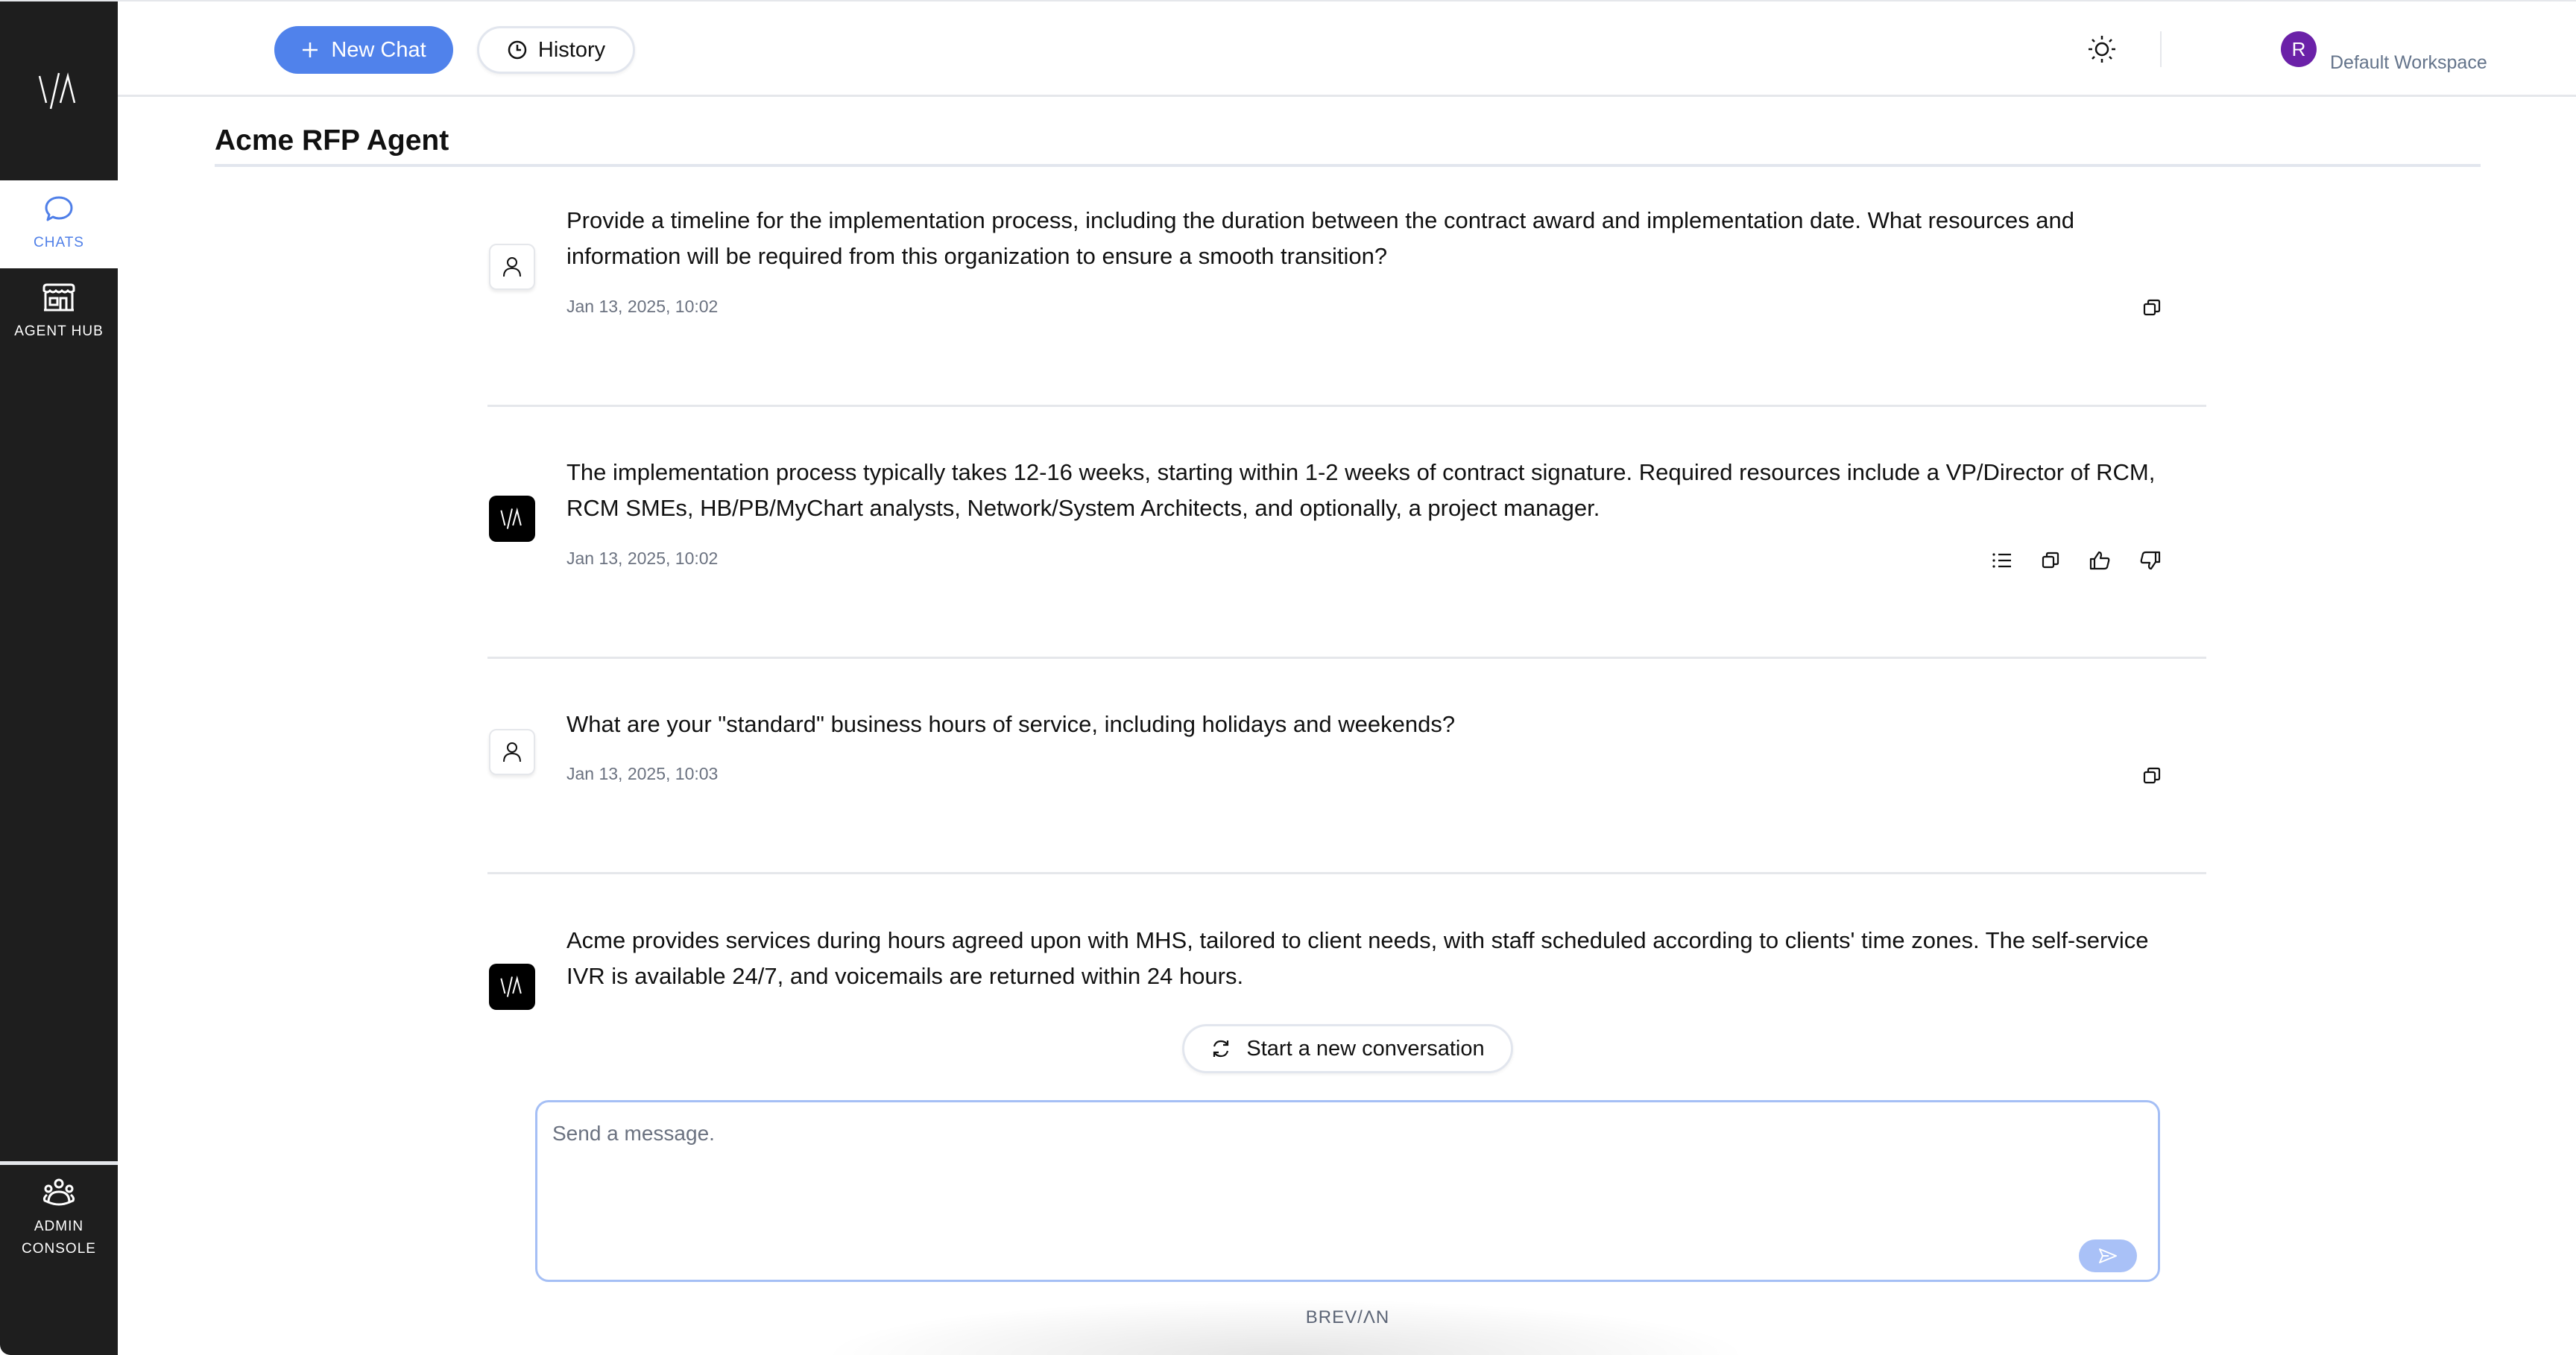  What do you see at coordinates (332, 141) in the screenshot?
I see `page-title: Acme RFP Agent` at bounding box center [332, 141].